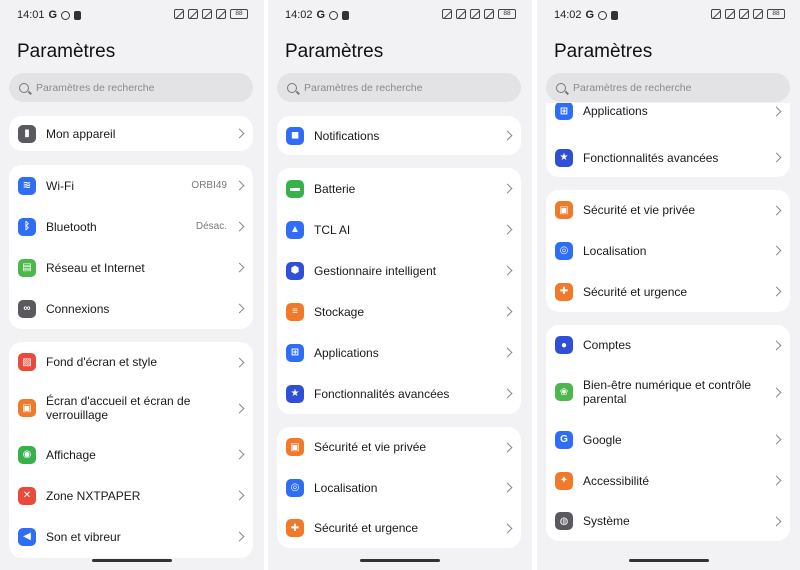 Image resolution: width=800 pixels, height=570 pixels. What do you see at coordinates (211, 226) in the screenshot?
I see `settings-item-value: Désac.` at bounding box center [211, 226].